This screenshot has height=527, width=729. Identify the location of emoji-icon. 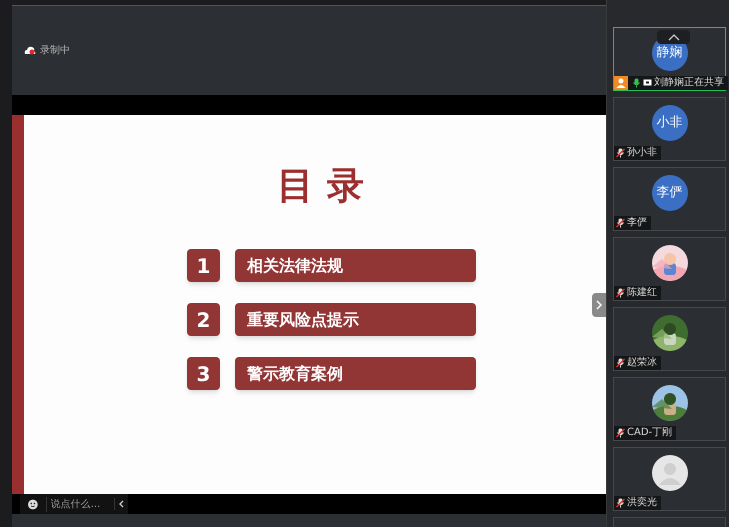
(33, 504).